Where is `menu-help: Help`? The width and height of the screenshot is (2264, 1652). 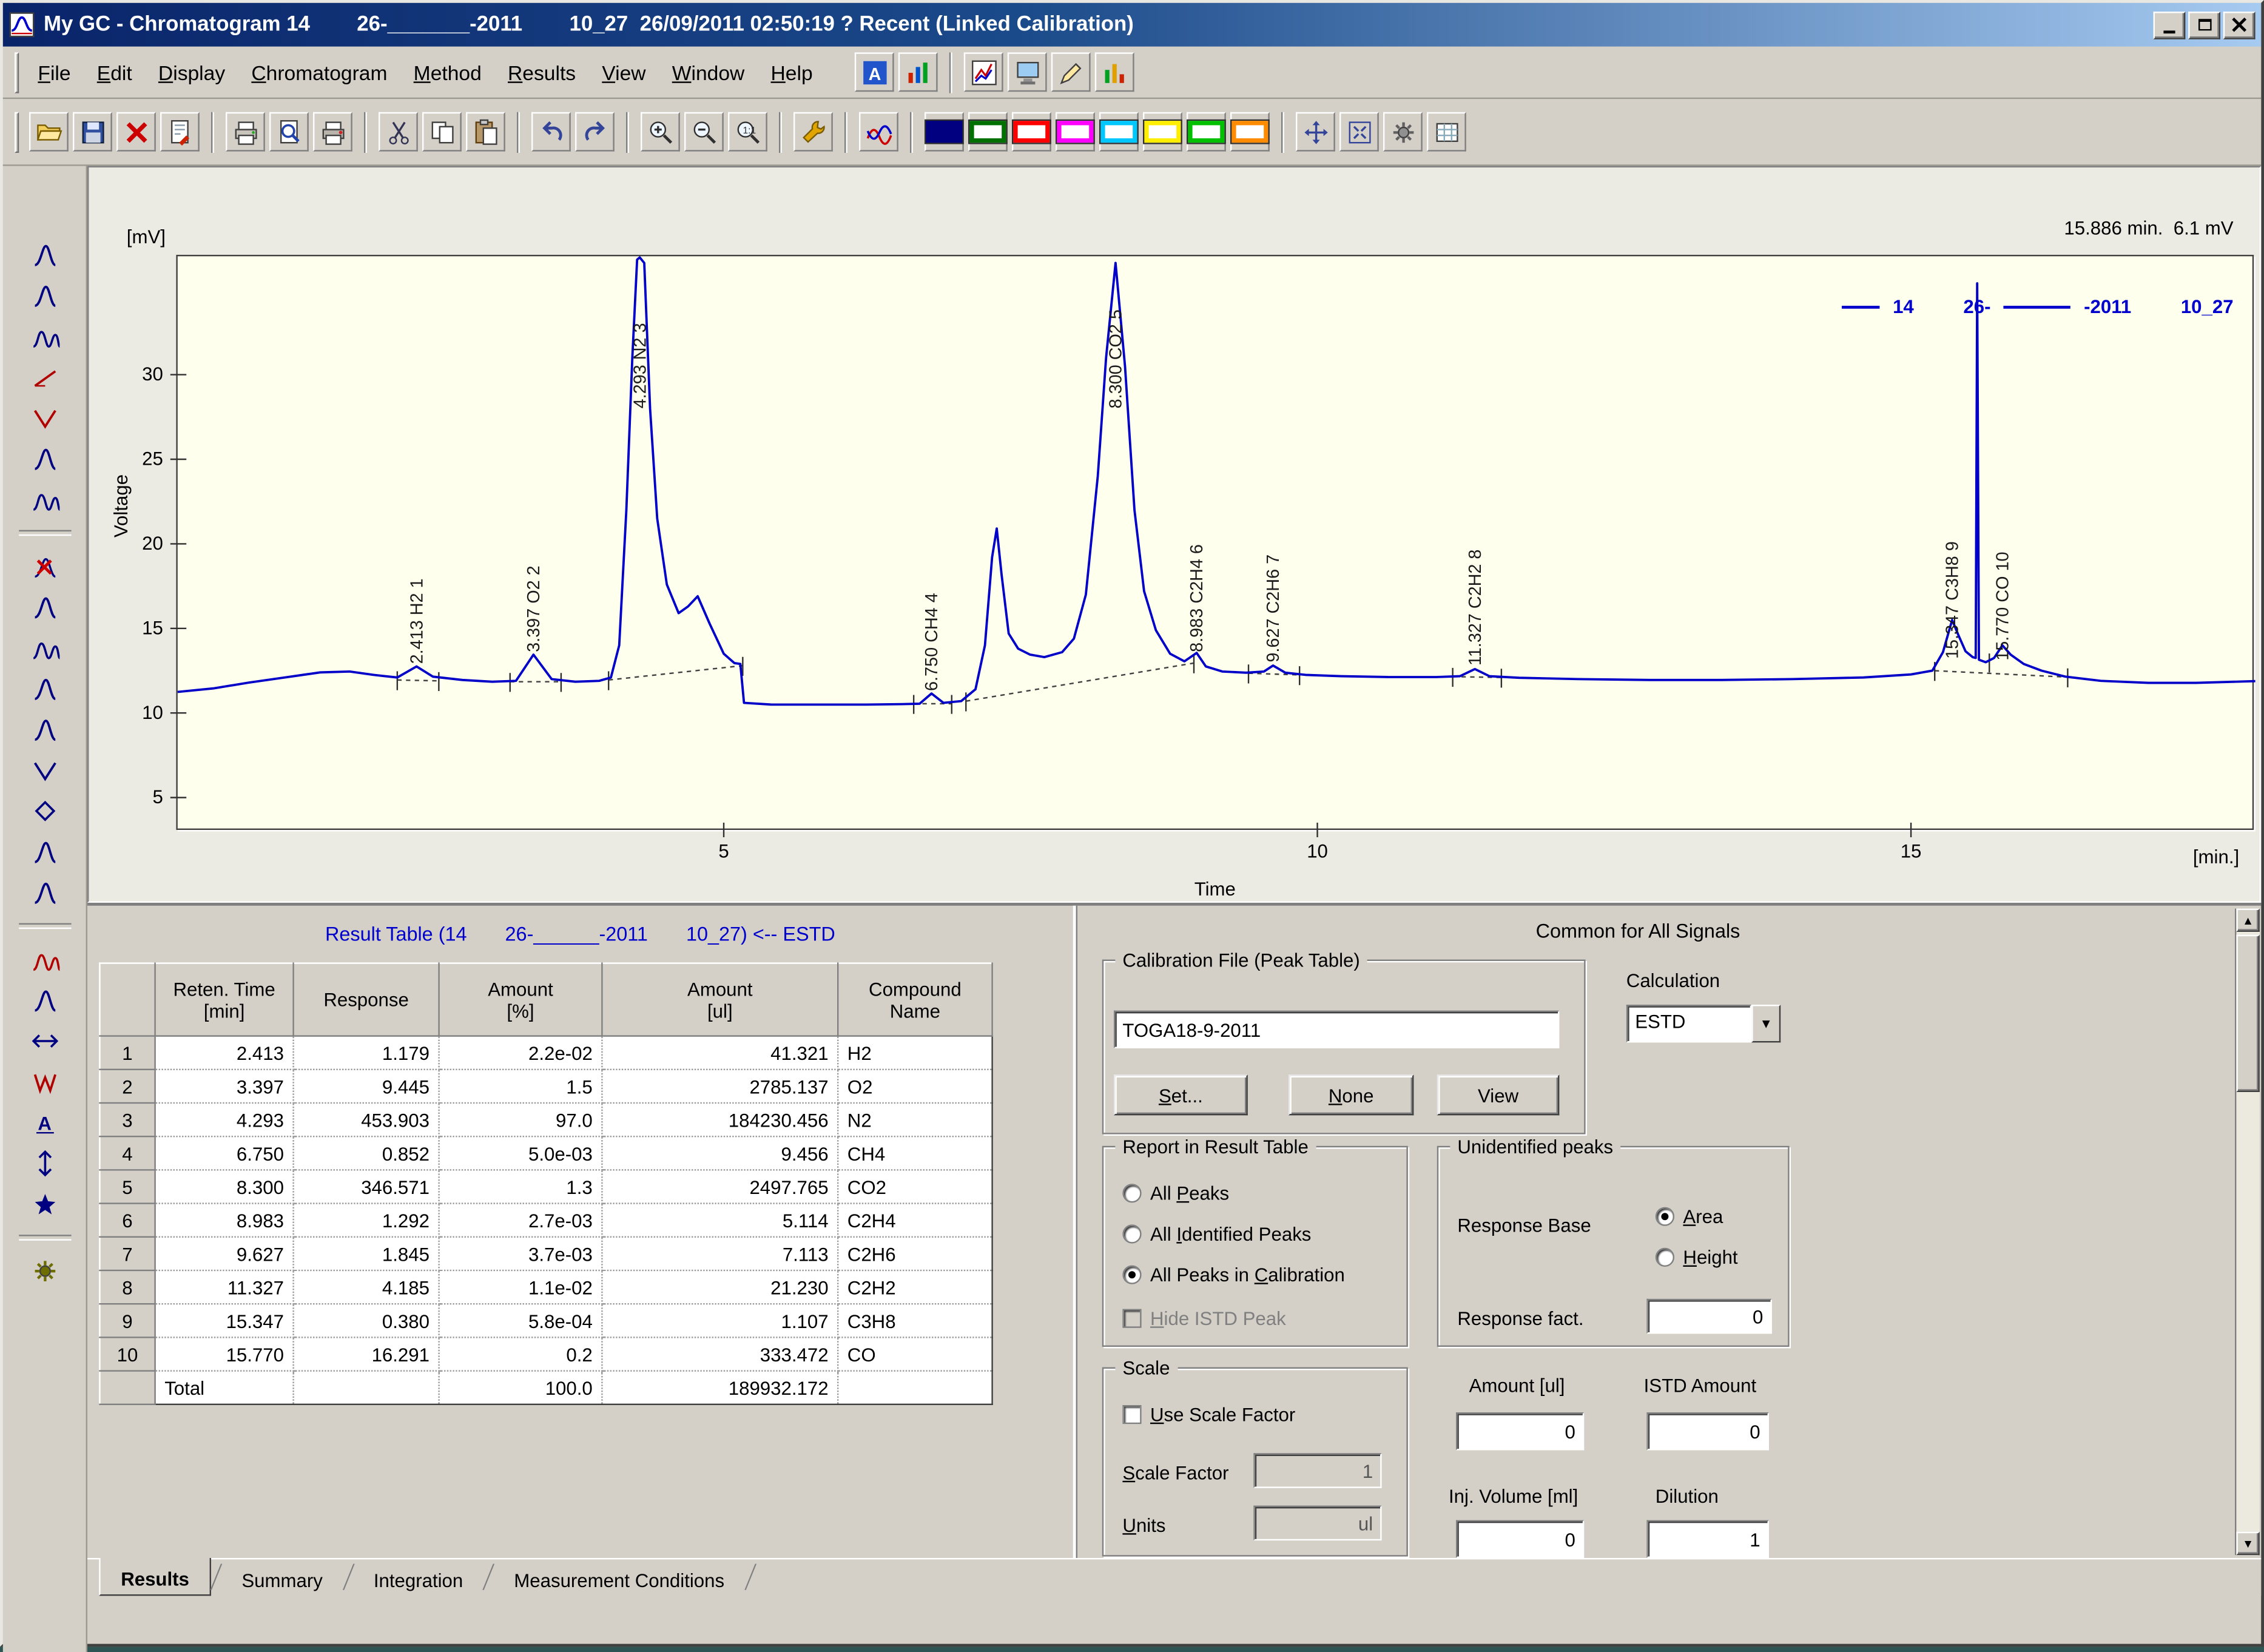
menu-help: Help is located at coordinates (792, 72).